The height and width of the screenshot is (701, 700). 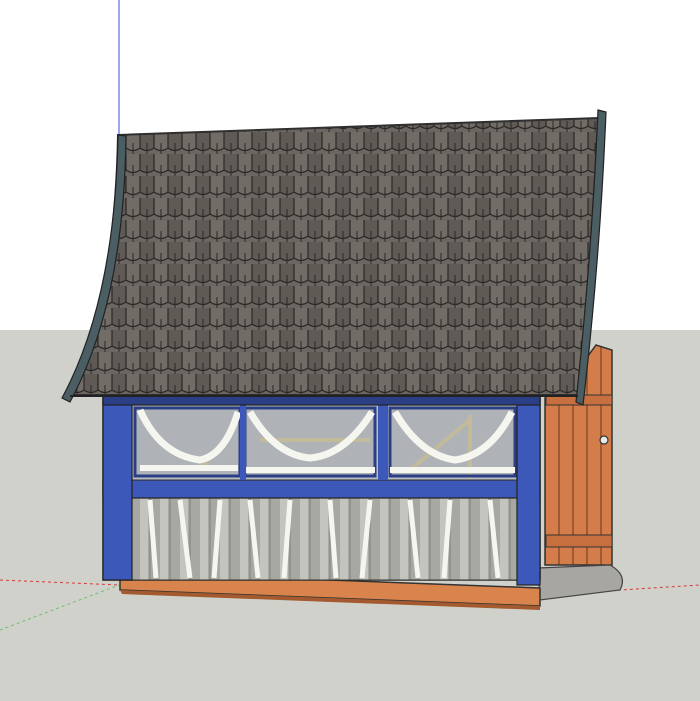 I want to click on window-left, so click(x=187, y=442).